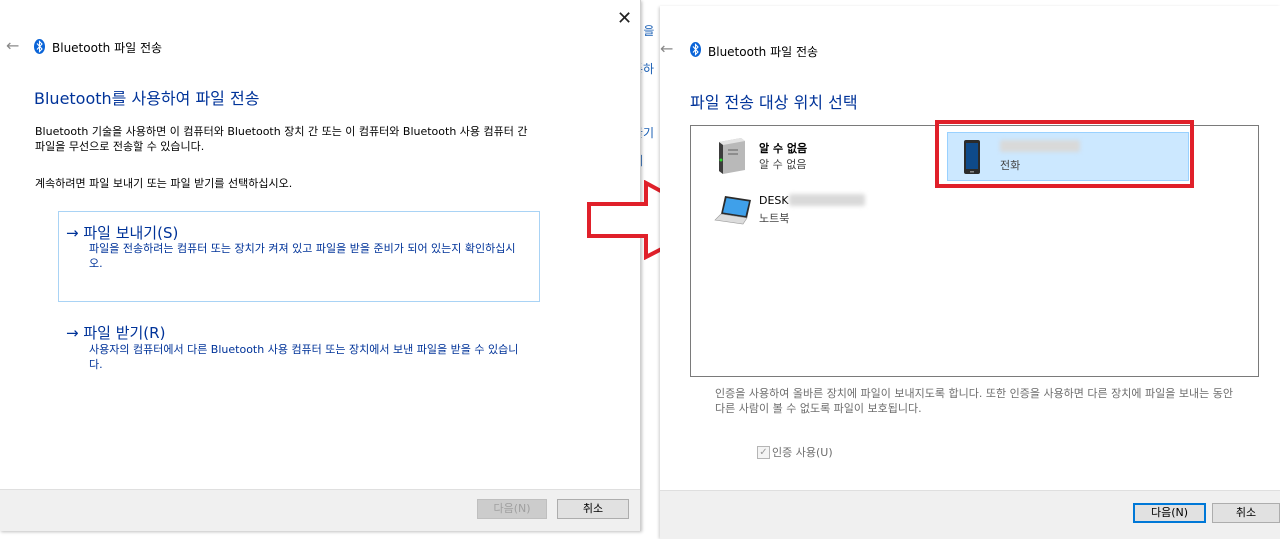 The image size is (1280, 539). I want to click on tower-pc-icon, so click(732, 156).